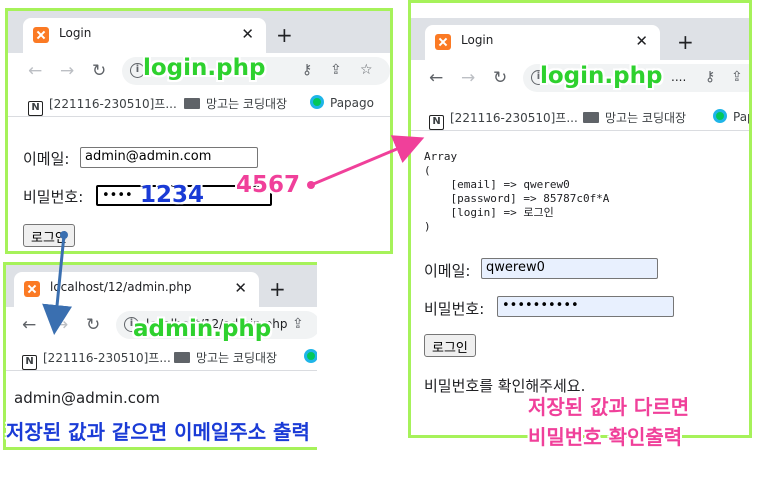 The image size is (763, 479). Describe the element at coordinates (342, 102) in the screenshot. I see `bookmark-papago: Papago` at that location.